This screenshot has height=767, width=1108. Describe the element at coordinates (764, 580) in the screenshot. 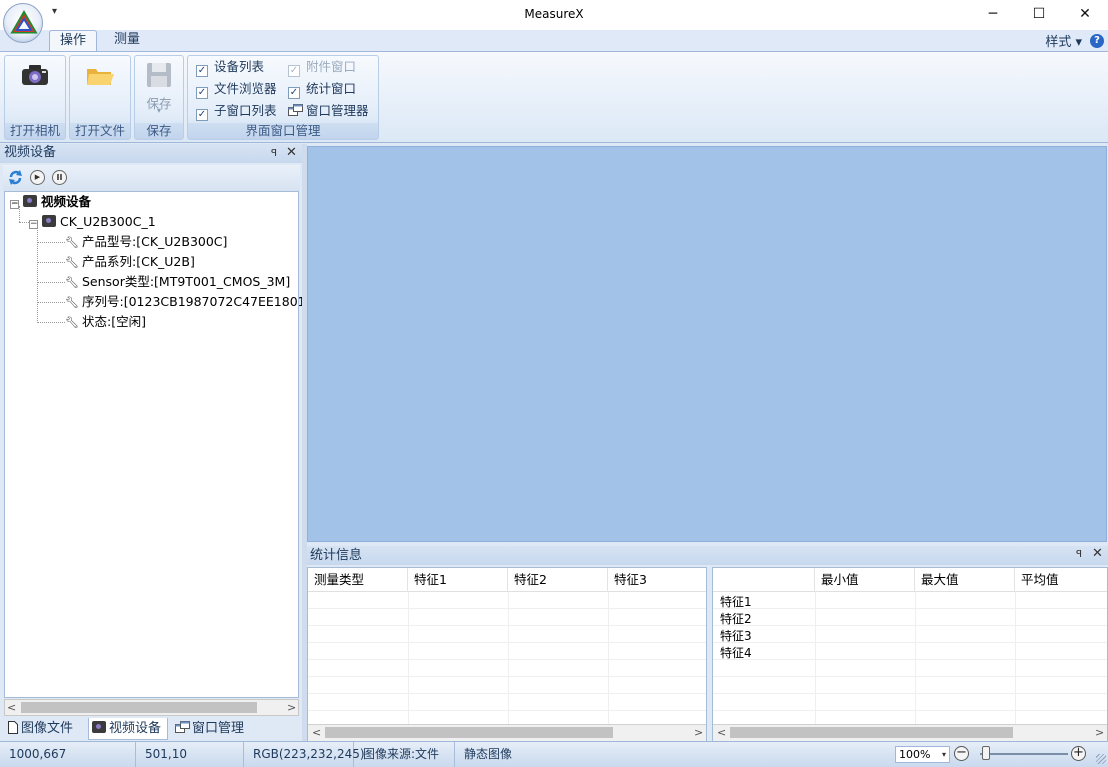

I see `column-header` at that location.